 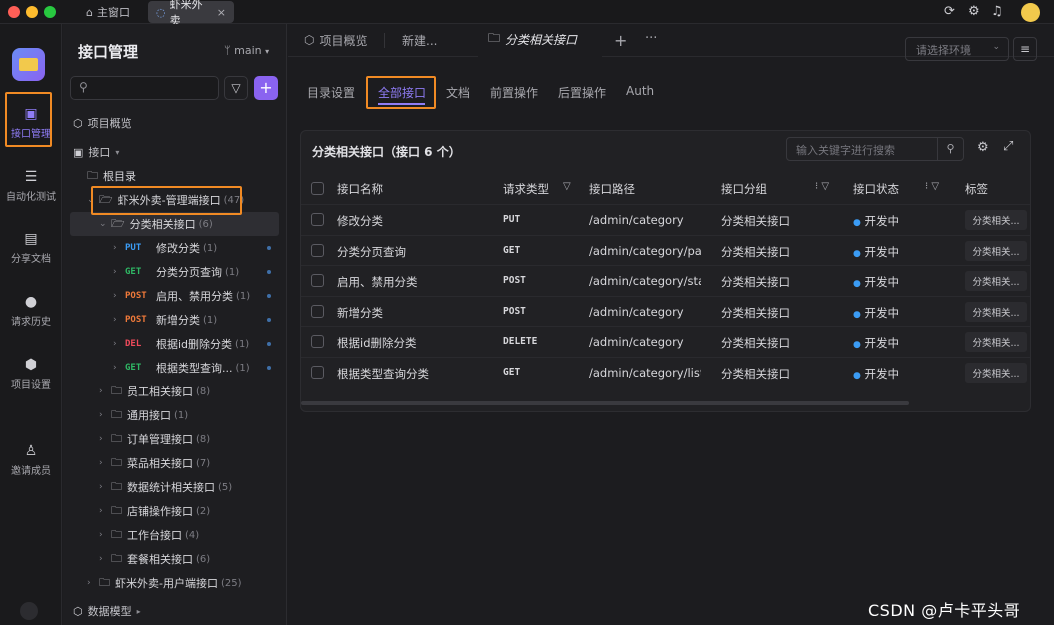 What do you see at coordinates (605, 403) in the screenshot?
I see `horizontal-scrollbar` at bounding box center [605, 403].